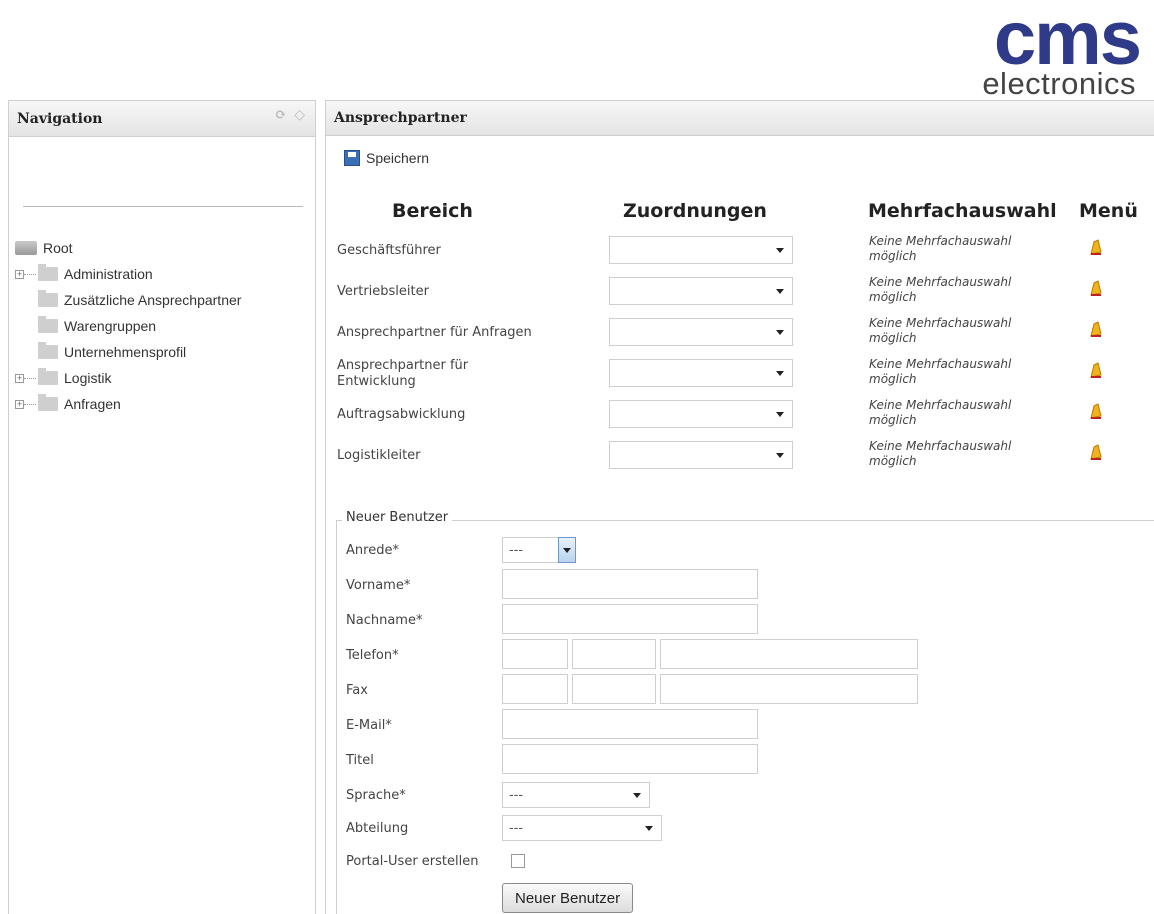 The image size is (1154, 914). I want to click on email-row: E-Mail*, so click(426, 725).